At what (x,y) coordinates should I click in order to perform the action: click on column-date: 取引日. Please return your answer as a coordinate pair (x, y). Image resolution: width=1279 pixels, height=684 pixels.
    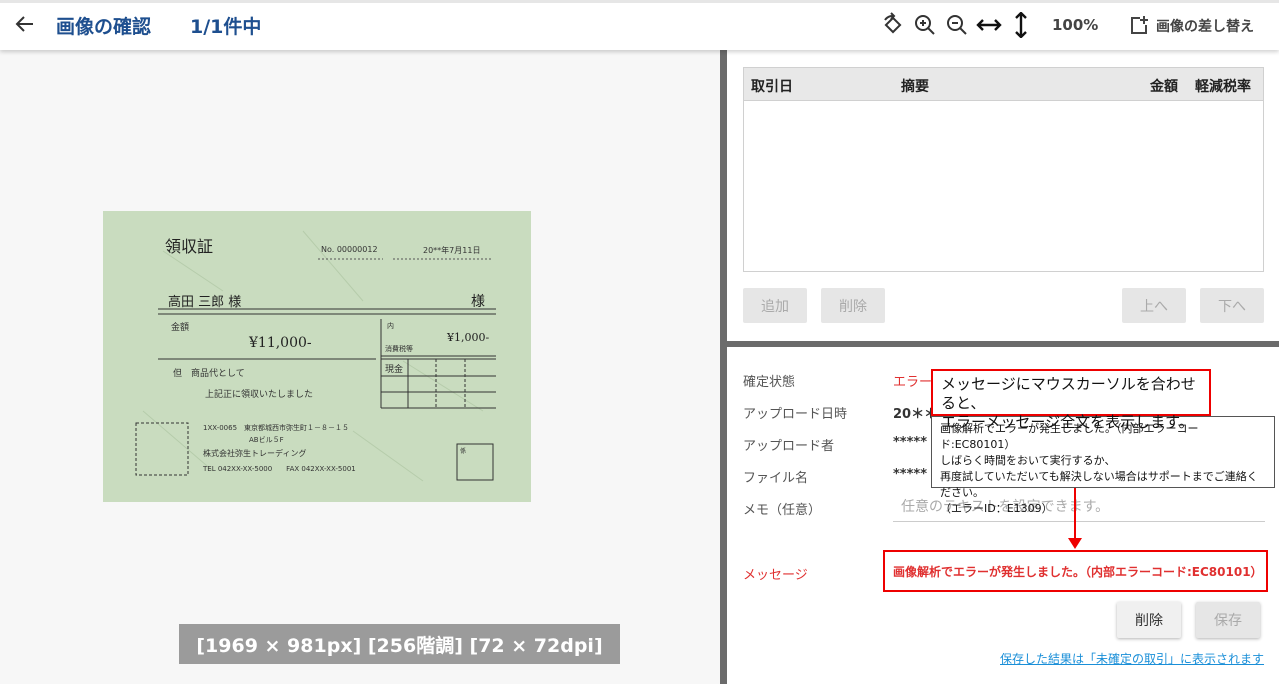
    Looking at the image, I should click on (772, 87).